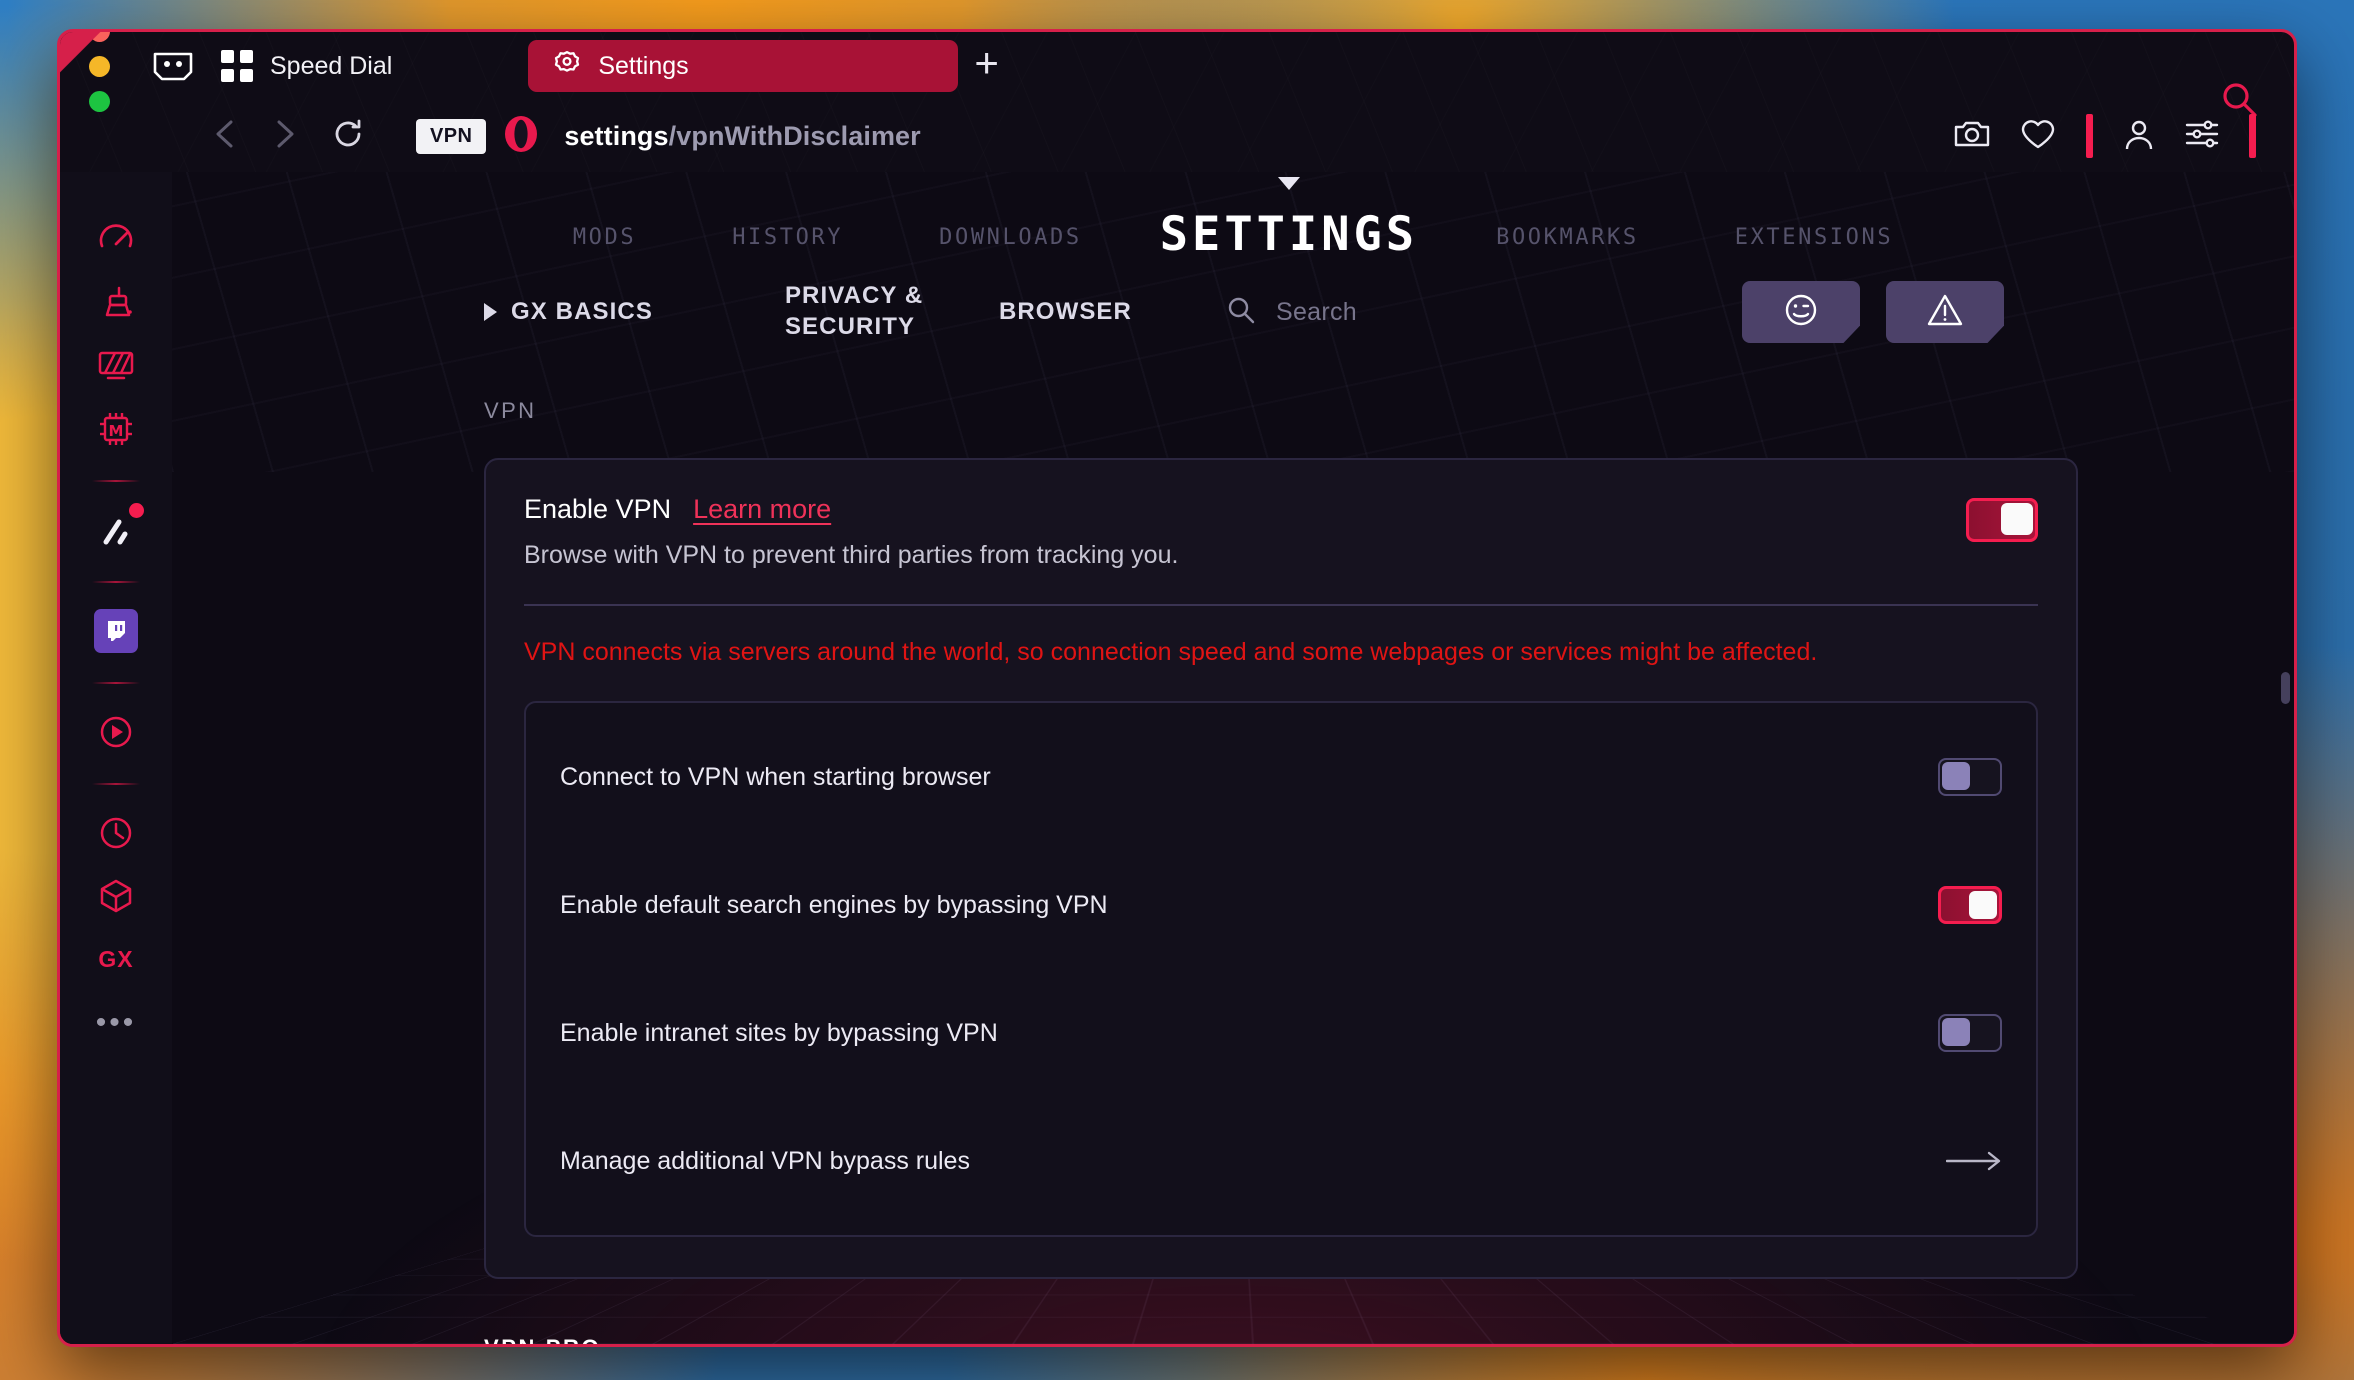 The height and width of the screenshot is (1380, 2354). Describe the element at coordinates (116, 732) in the screenshot. I see `sidebar-item-player` at that location.